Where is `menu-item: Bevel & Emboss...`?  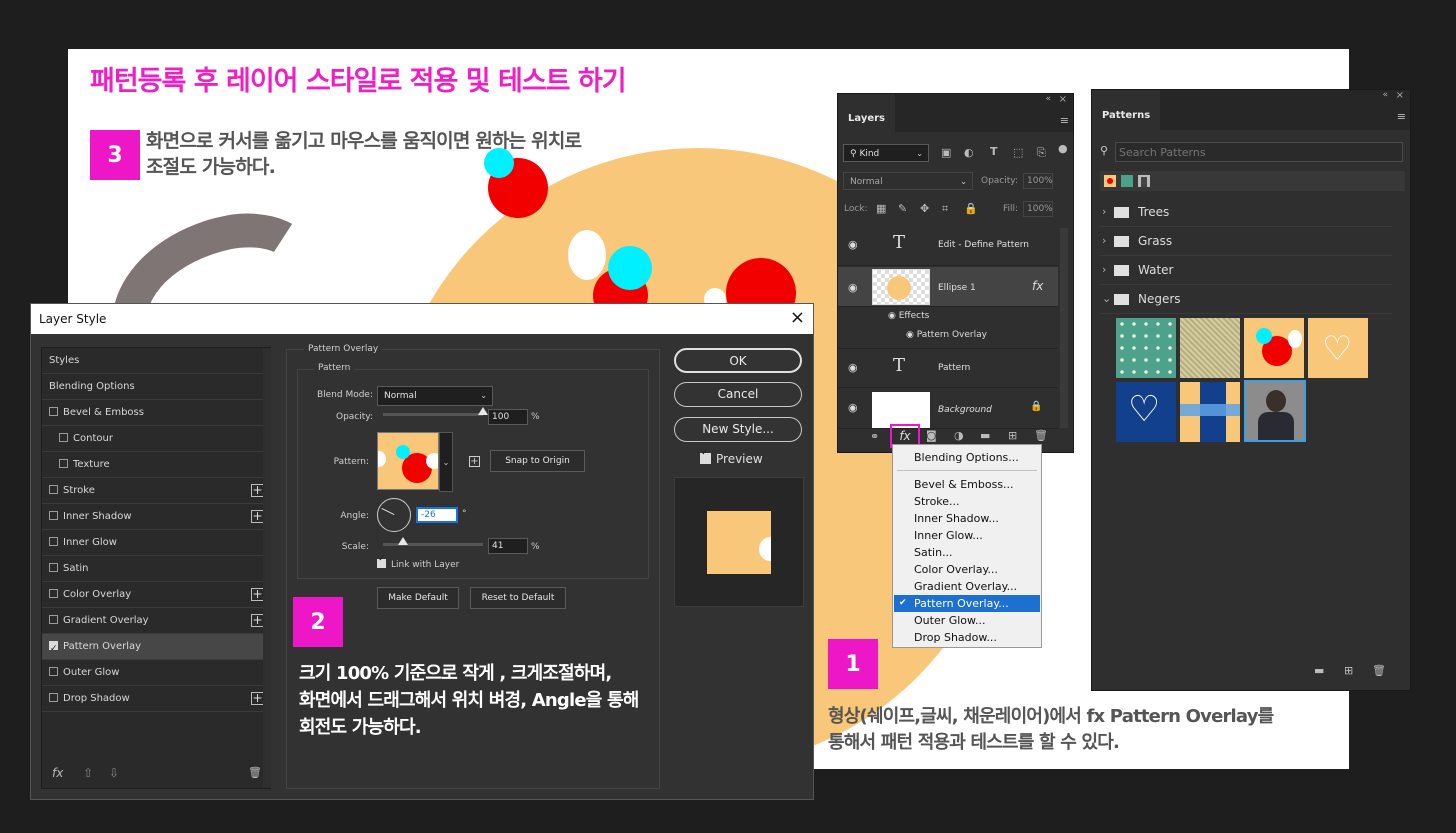 menu-item: Bevel & Emboss... is located at coordinates (967, 484).